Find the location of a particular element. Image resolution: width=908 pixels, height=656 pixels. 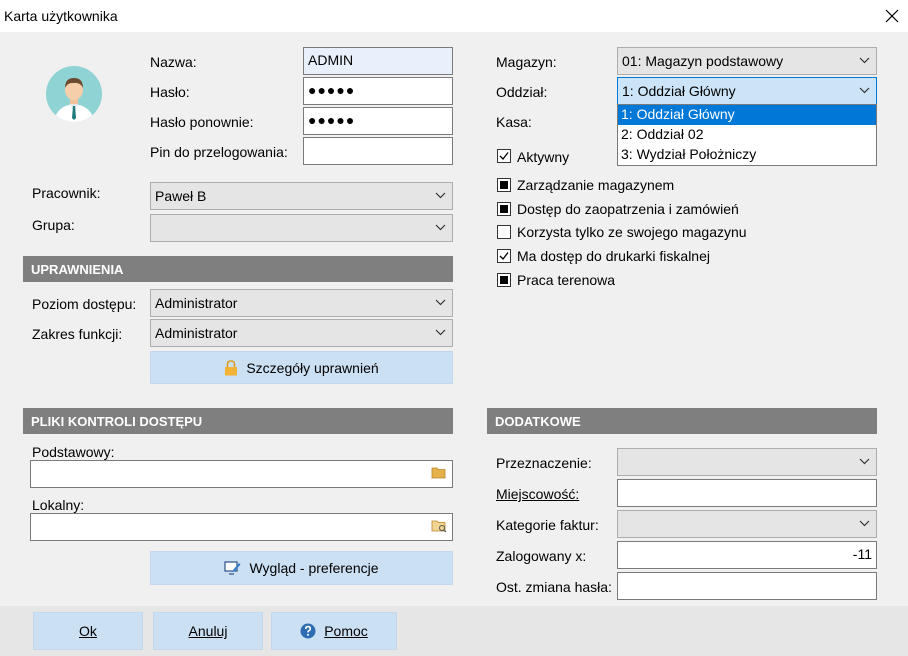

primary-file-label: Podstawowy: is located at coordinates (73, 452).